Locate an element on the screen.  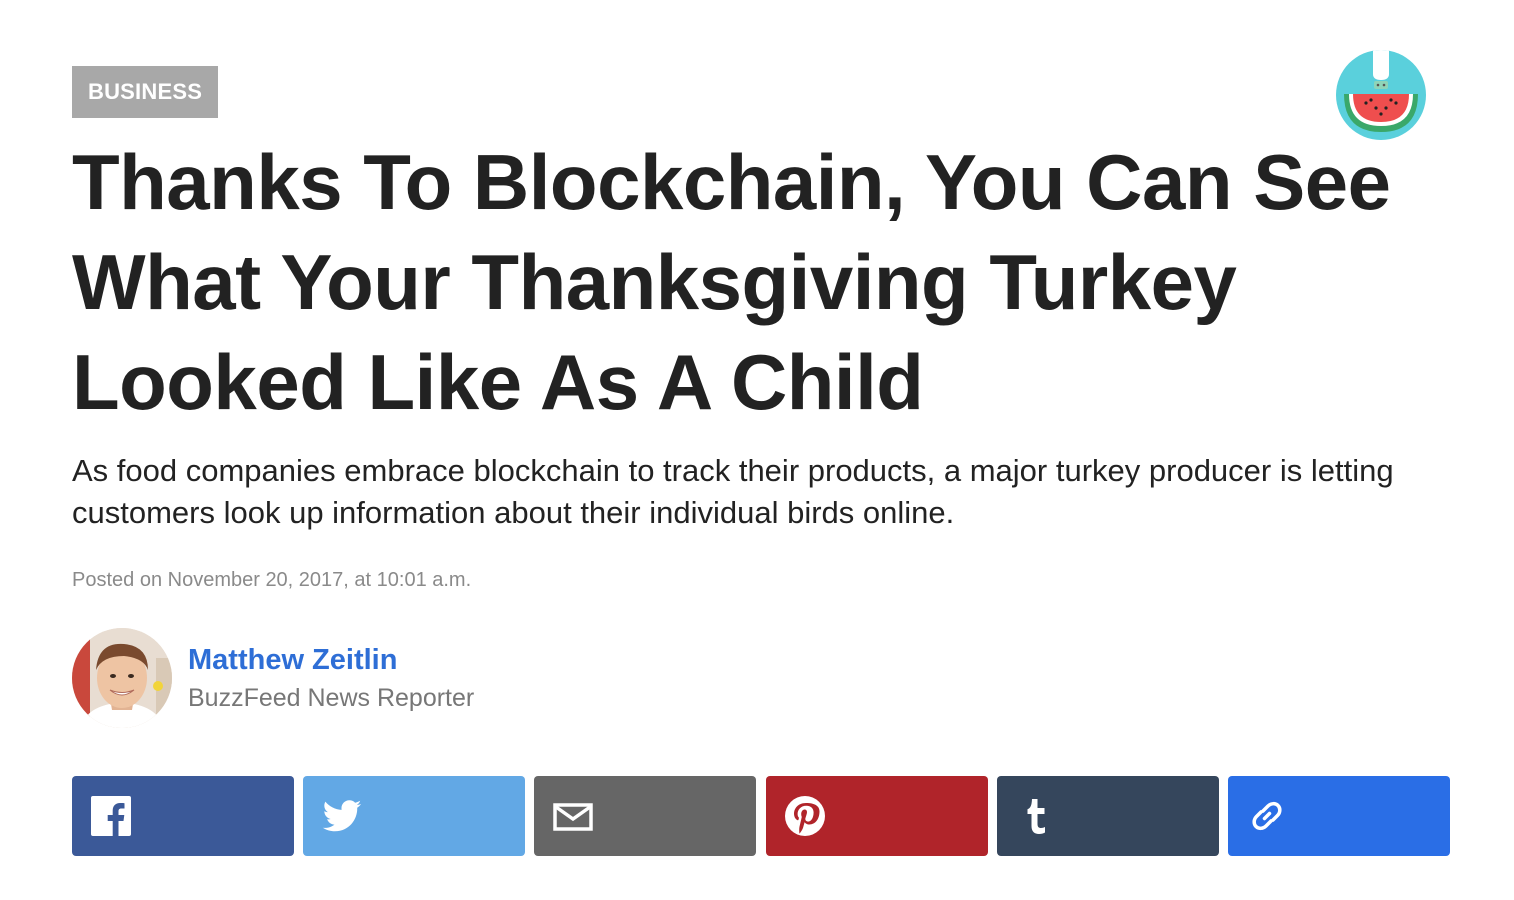
share-bar is located at coordinates (761, 816).